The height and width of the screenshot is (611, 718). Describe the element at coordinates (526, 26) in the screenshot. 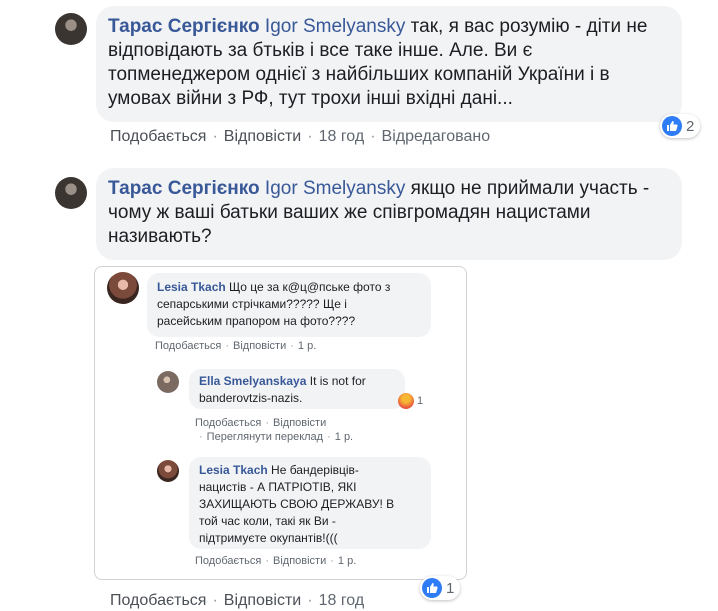

I see `comment-text-line: так, я вас розумію - діти не` at that location.